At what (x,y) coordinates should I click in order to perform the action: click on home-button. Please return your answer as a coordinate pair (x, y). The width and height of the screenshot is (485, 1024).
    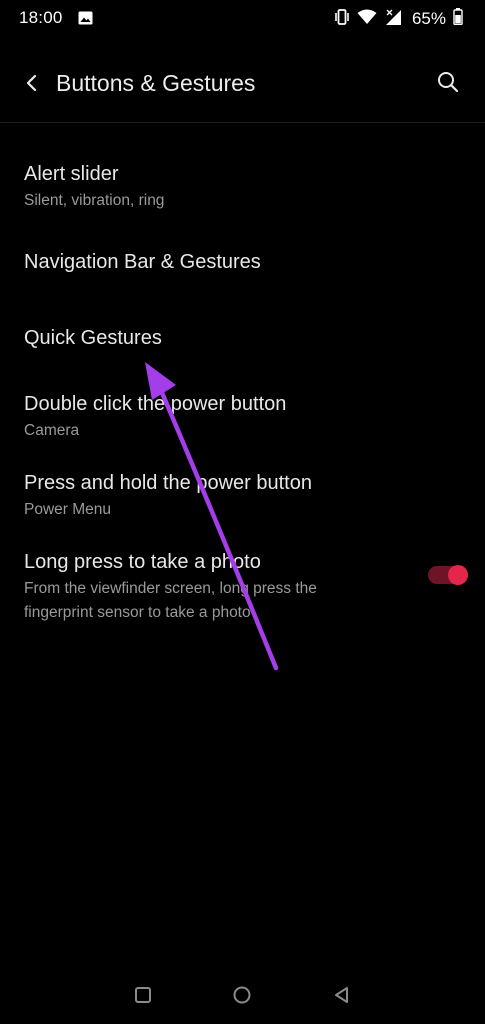
    Looking at the image, I should click on (242, 997).